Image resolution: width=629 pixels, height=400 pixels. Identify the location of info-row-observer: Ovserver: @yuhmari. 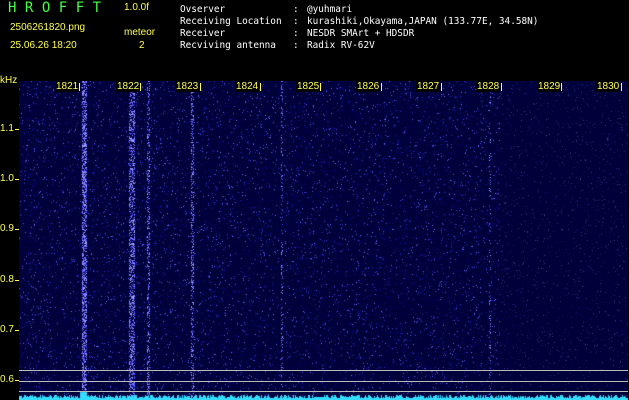
(266, 9).